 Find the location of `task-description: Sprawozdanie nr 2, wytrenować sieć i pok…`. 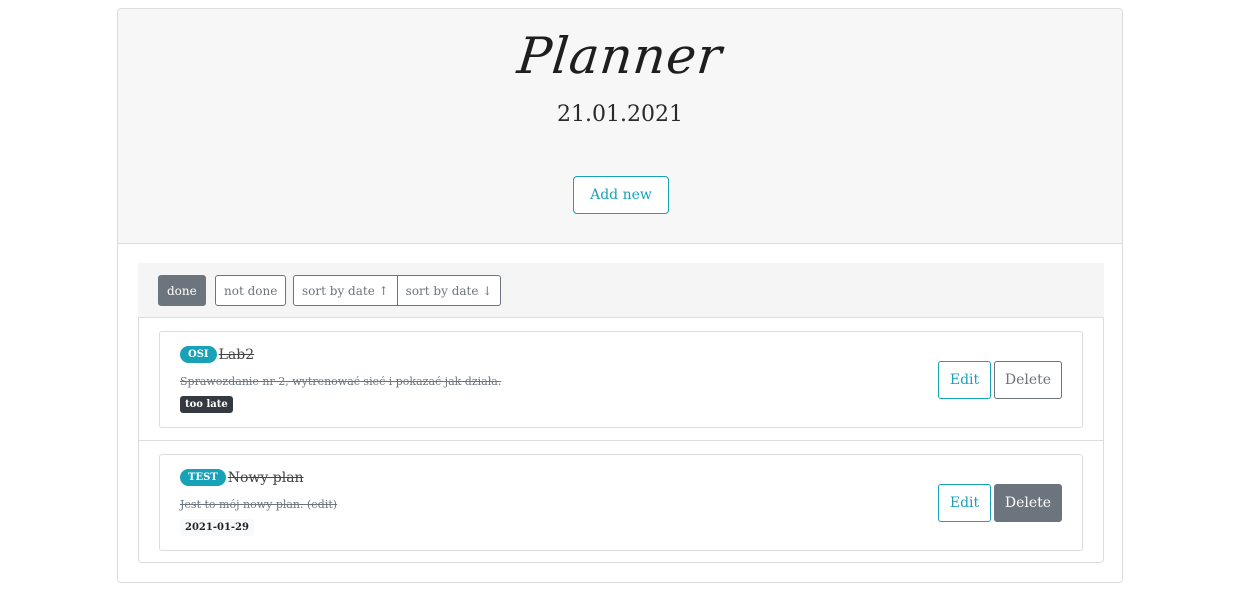

task-description: Sprawozdanie nr 2, wytrenować sieć i pok… is located at coordinates (341, 381).